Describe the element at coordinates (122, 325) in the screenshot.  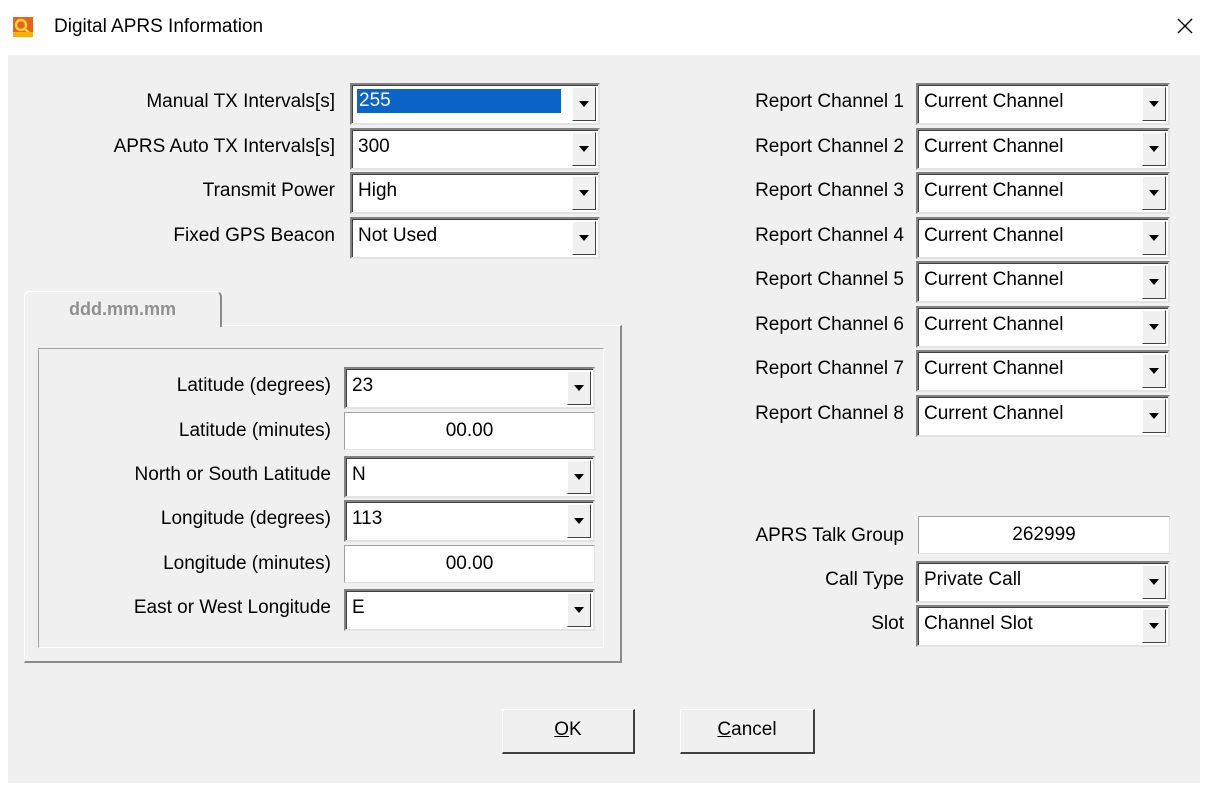
I see `tab-joint` at that location.